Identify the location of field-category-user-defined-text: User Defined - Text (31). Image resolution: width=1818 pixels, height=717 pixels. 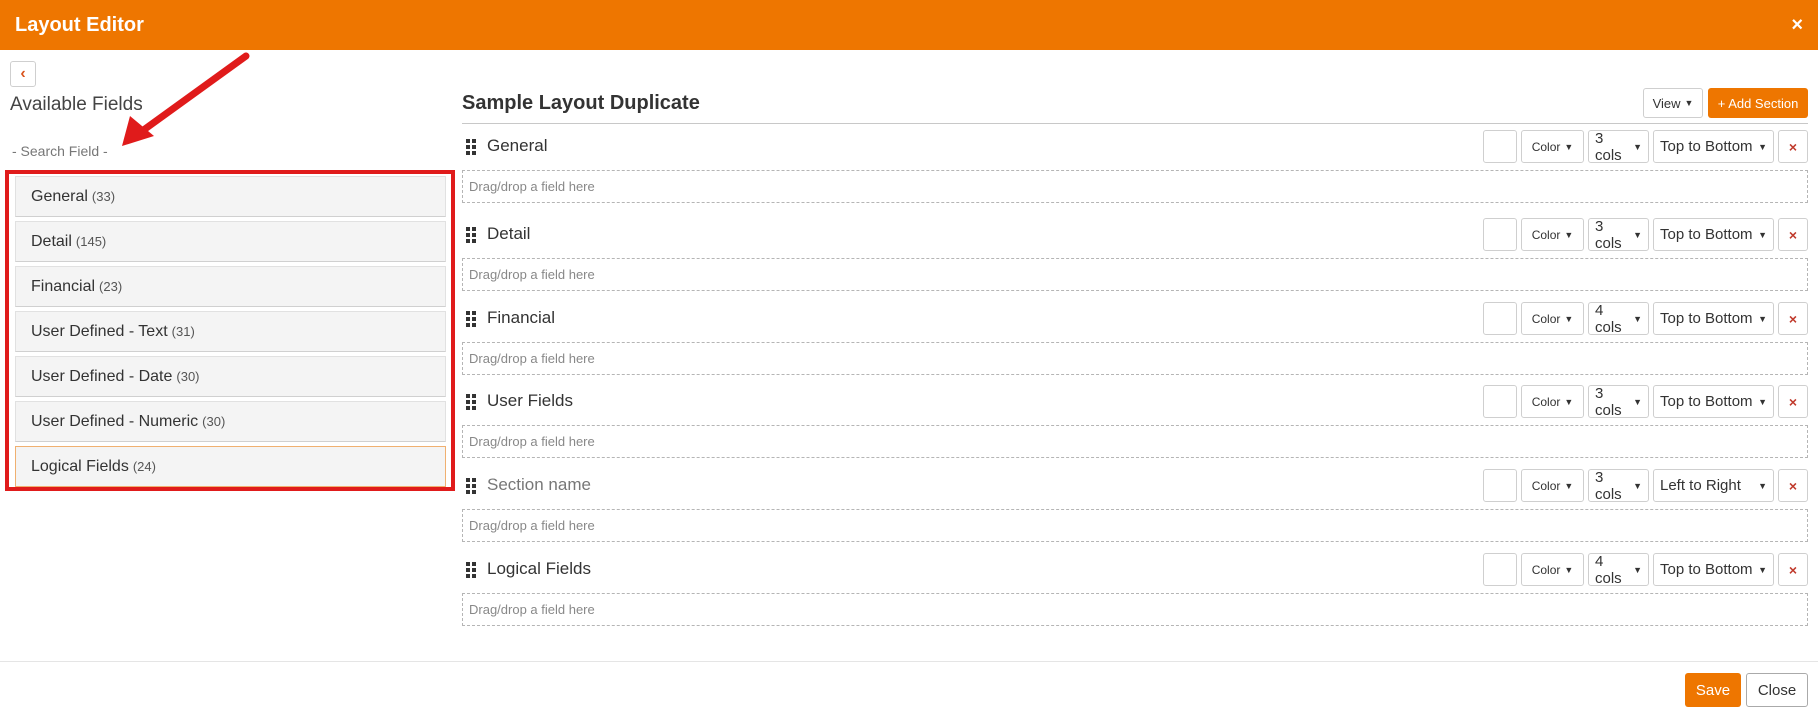
(230, 331).